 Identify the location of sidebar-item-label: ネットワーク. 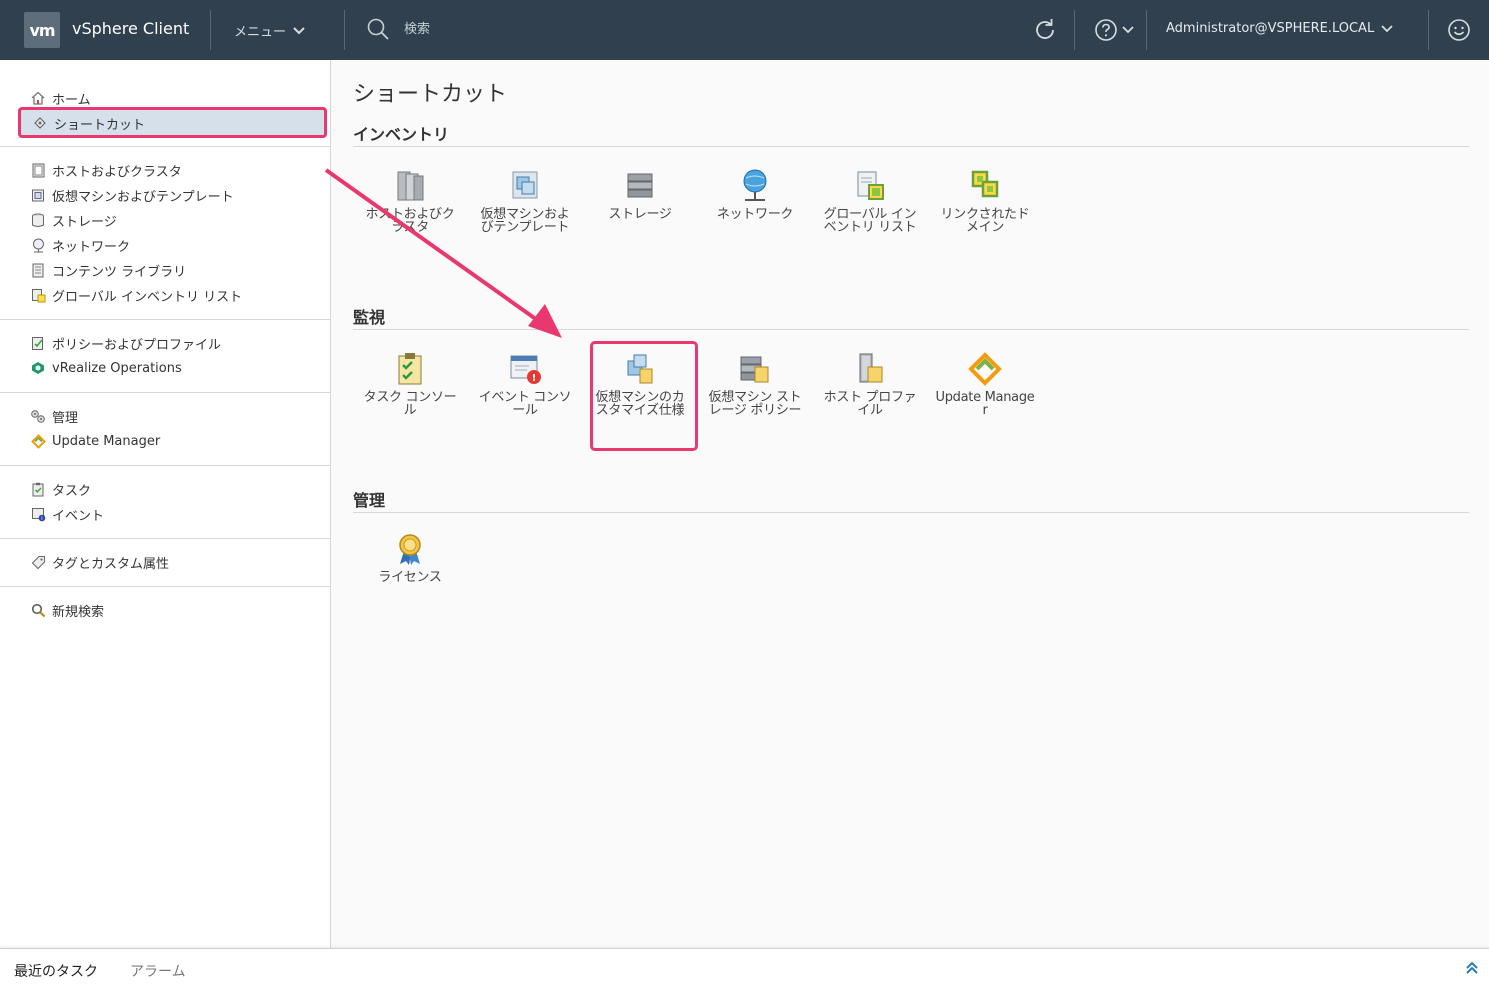
(91, 247).